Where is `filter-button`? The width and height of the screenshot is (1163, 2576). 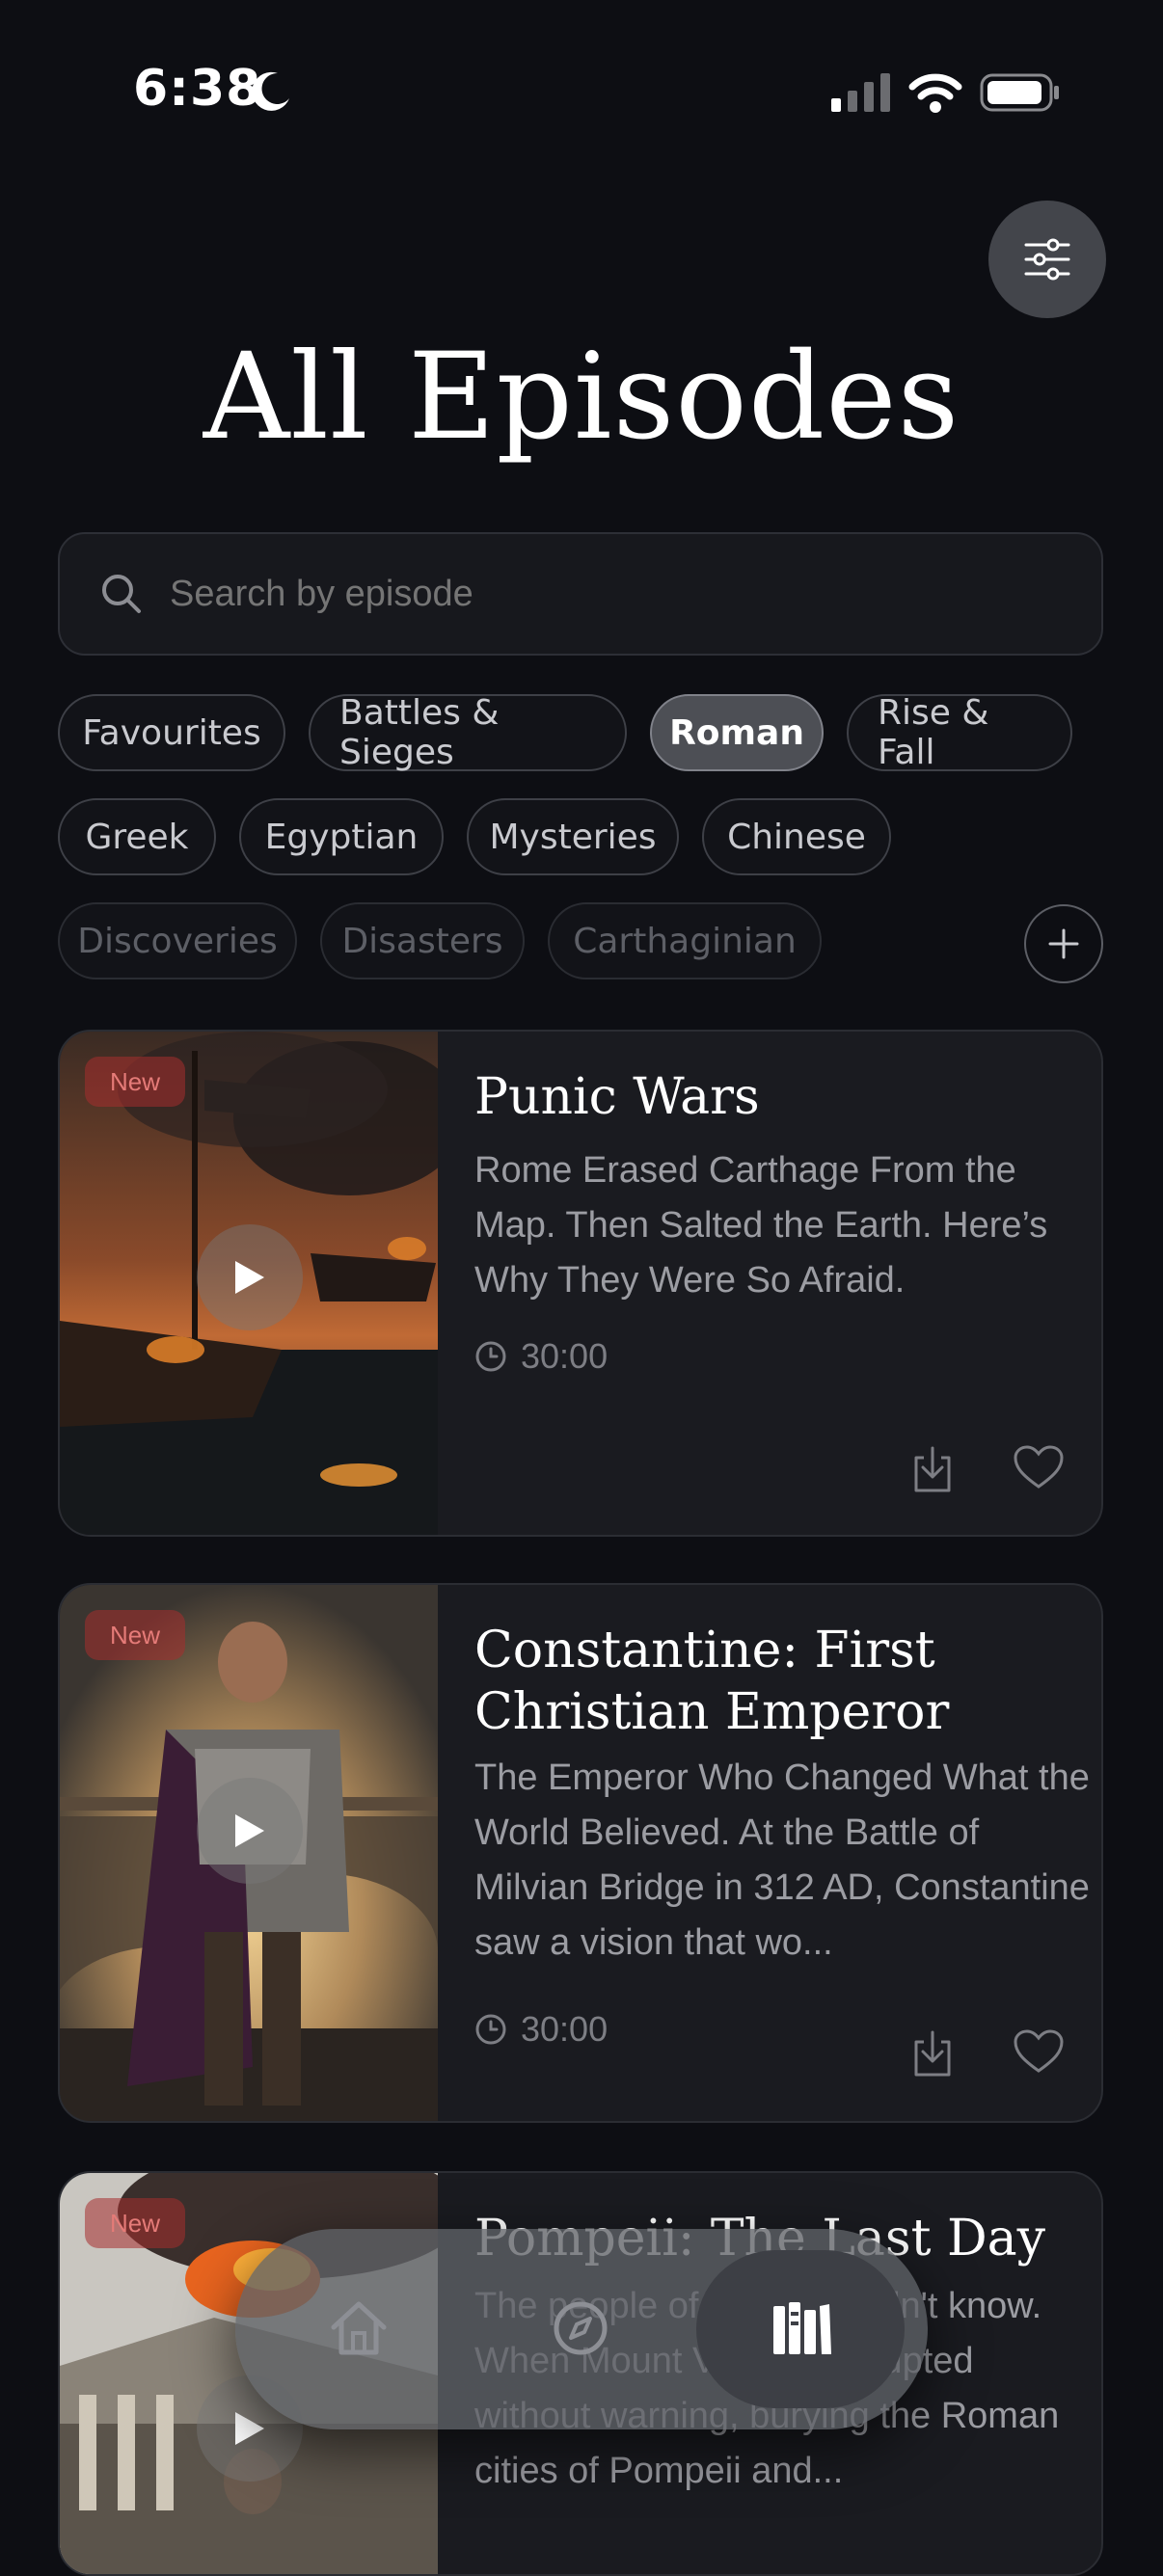 filter-button is located at coordinates (1047, 259).